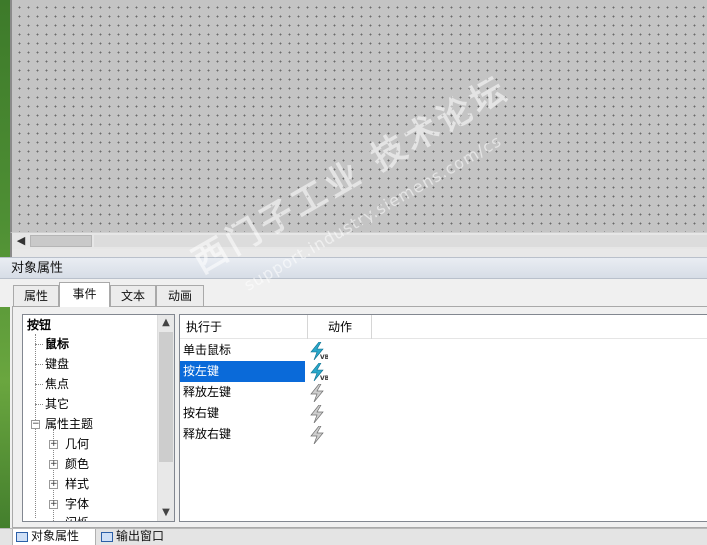 The width and height of the screenshot is (707, 545). Describe the element at coordinates (400, 241) in the screenshot. I see `scrollbar-track` at that location.